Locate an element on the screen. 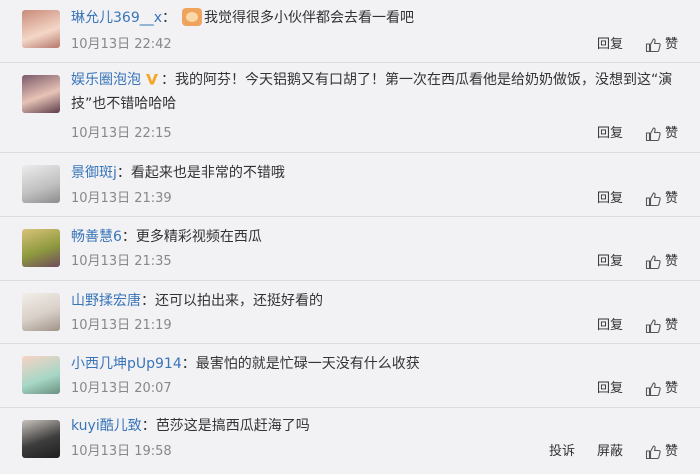 This screenshot has width=700, height=474. comment-content: 小西几坤pUp914：最害怕的就是忙碌一天没有什么收获 is located at coordinates (375, 364).